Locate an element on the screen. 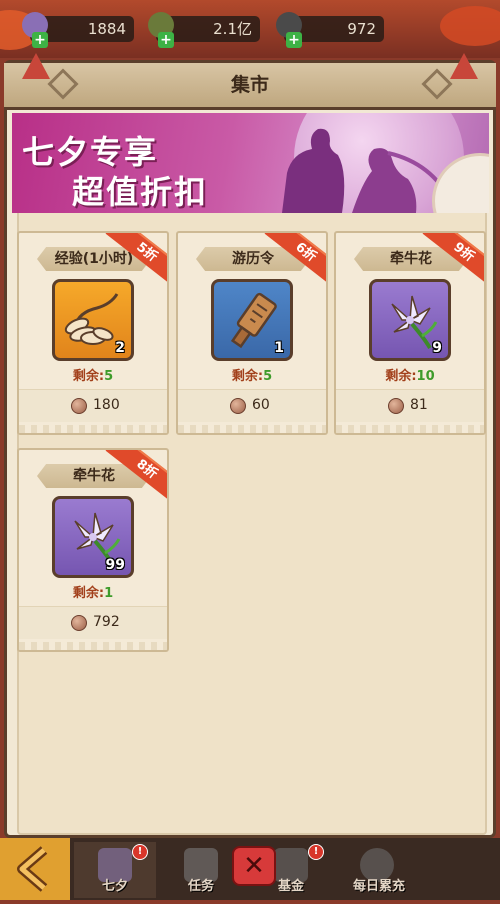 The image size is (500, 904). banner-subtitle: 超值折扣 is located at coordinates (140, 192).